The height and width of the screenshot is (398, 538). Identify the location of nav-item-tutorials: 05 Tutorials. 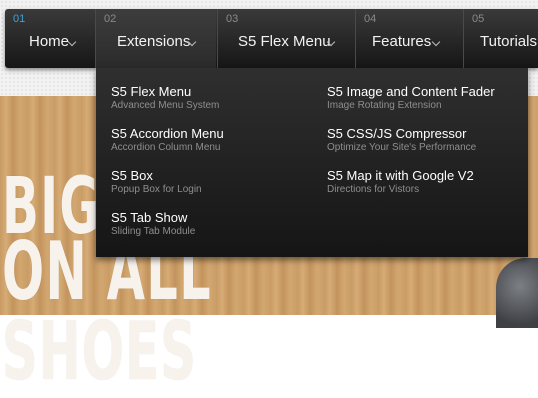
(501, 38).